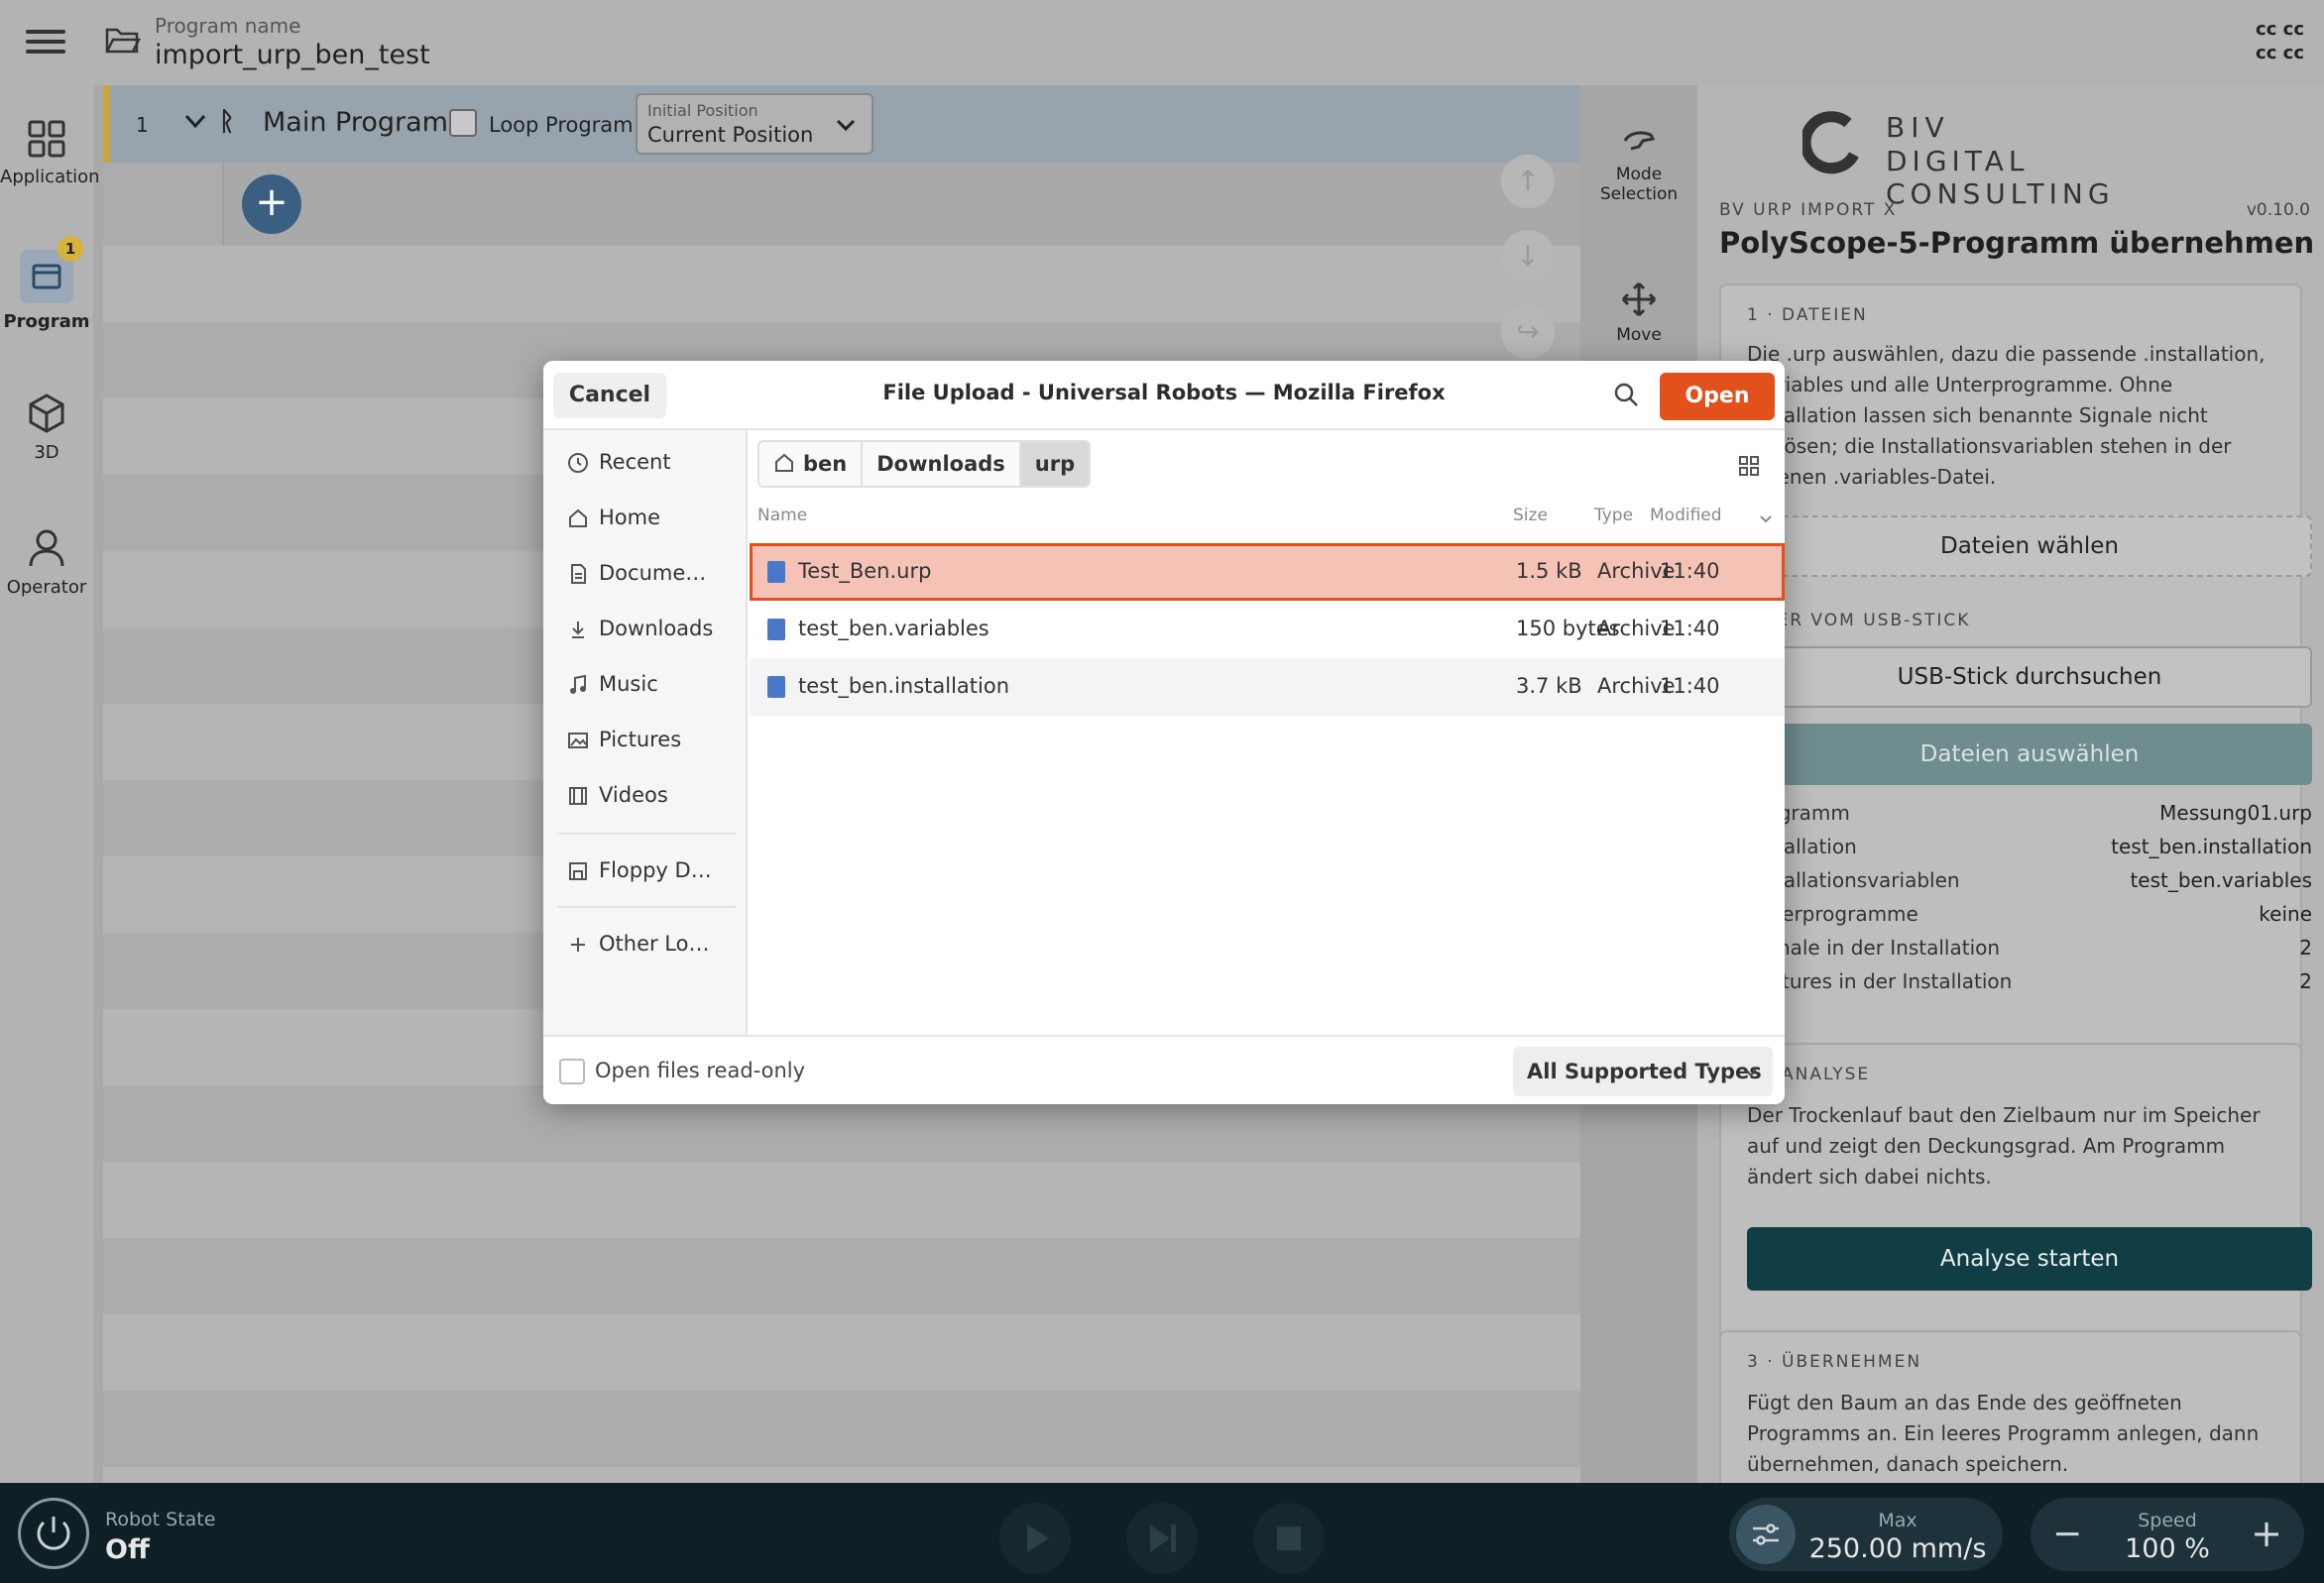 This screenshot has width=2324, height=1583. What do you see at coordinates (1528, 181) in the screenshot?
I see `move-up-button: ↑` at bounding box center [1528, 181].